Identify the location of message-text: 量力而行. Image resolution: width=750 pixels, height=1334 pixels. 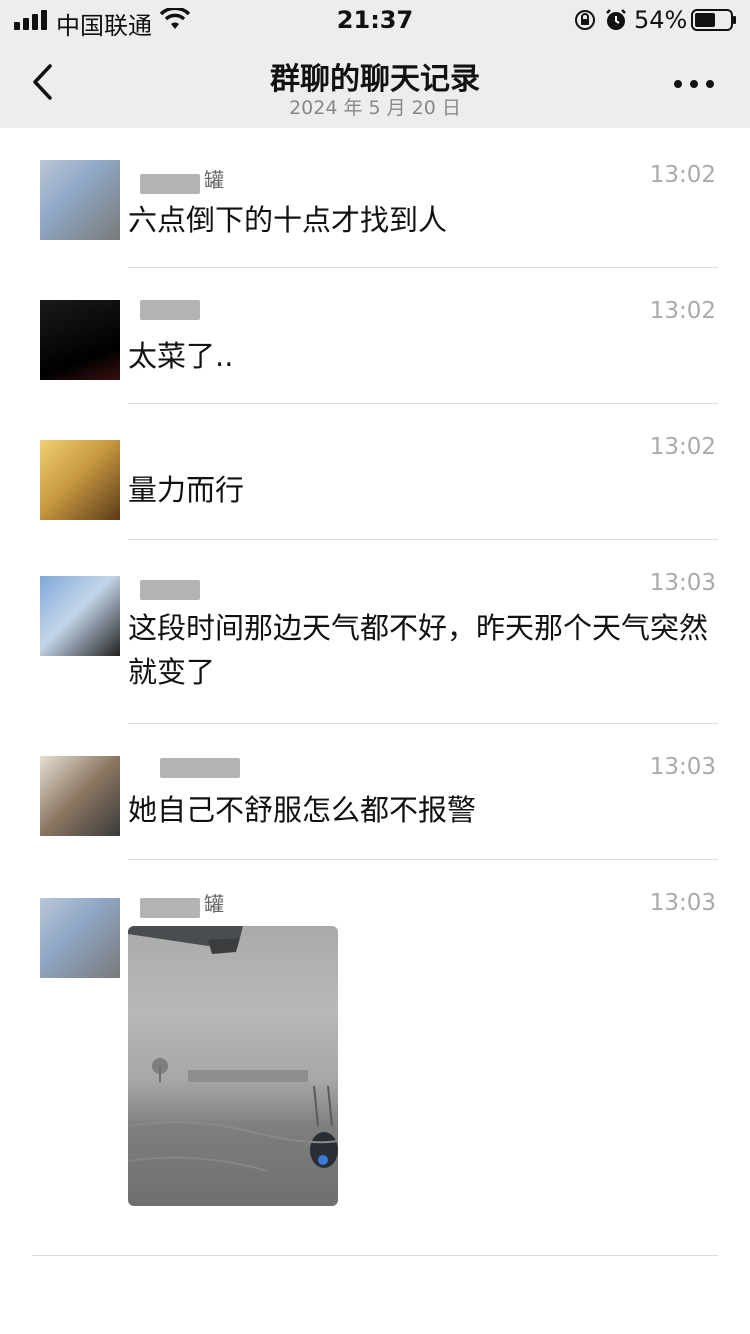
(186, 490).